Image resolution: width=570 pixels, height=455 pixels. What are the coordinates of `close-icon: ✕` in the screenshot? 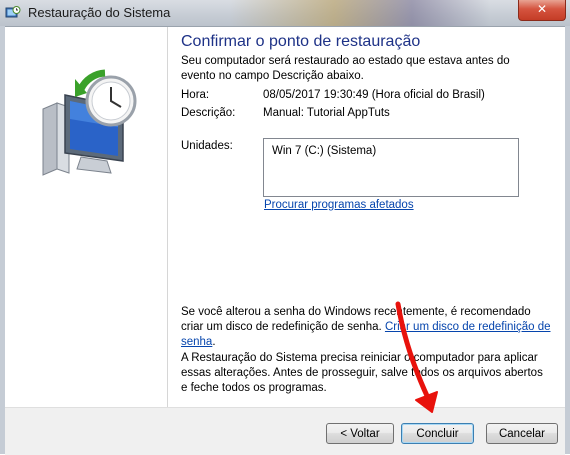 It's located at (542, 9).